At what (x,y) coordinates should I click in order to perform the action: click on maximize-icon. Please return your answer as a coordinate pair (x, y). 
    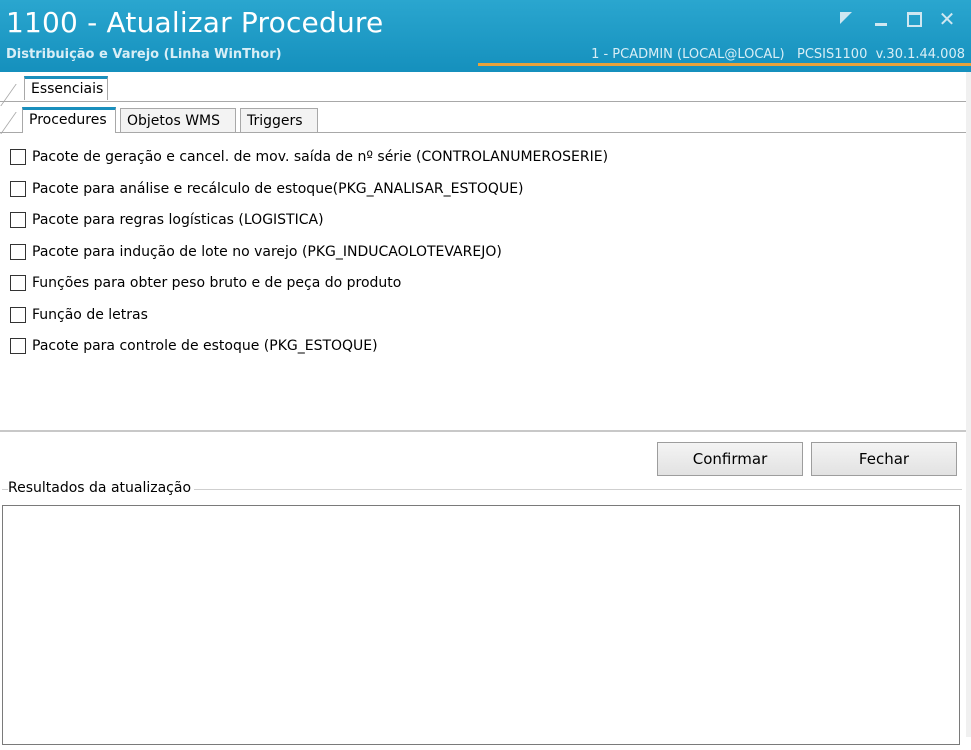
    Looking at the image, I should click on (914, 19).